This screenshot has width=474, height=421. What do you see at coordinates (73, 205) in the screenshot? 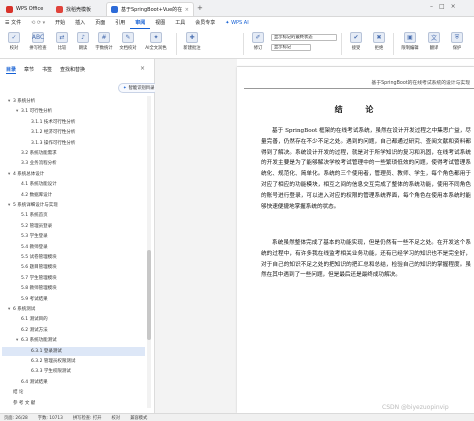
I see `toc-item: ▾ 5 系统详细设计与实现` at bounding box center [73, 205].